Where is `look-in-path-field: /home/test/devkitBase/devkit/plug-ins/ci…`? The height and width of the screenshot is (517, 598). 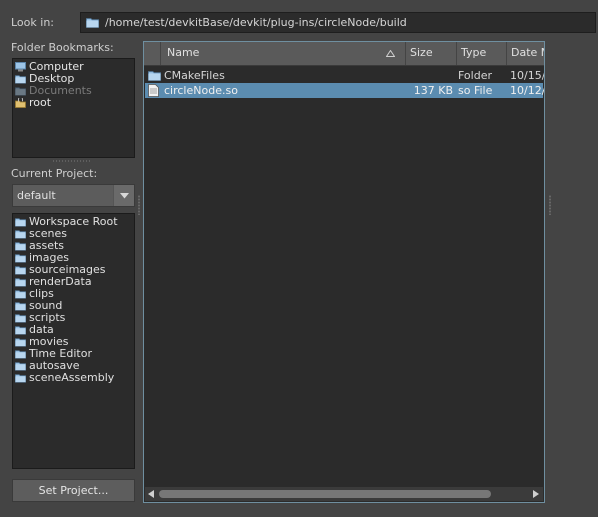
look-in-path-field: /home/test/devkitBase/devkit/plug-ins/ci… is located at coordinates (338, 22).